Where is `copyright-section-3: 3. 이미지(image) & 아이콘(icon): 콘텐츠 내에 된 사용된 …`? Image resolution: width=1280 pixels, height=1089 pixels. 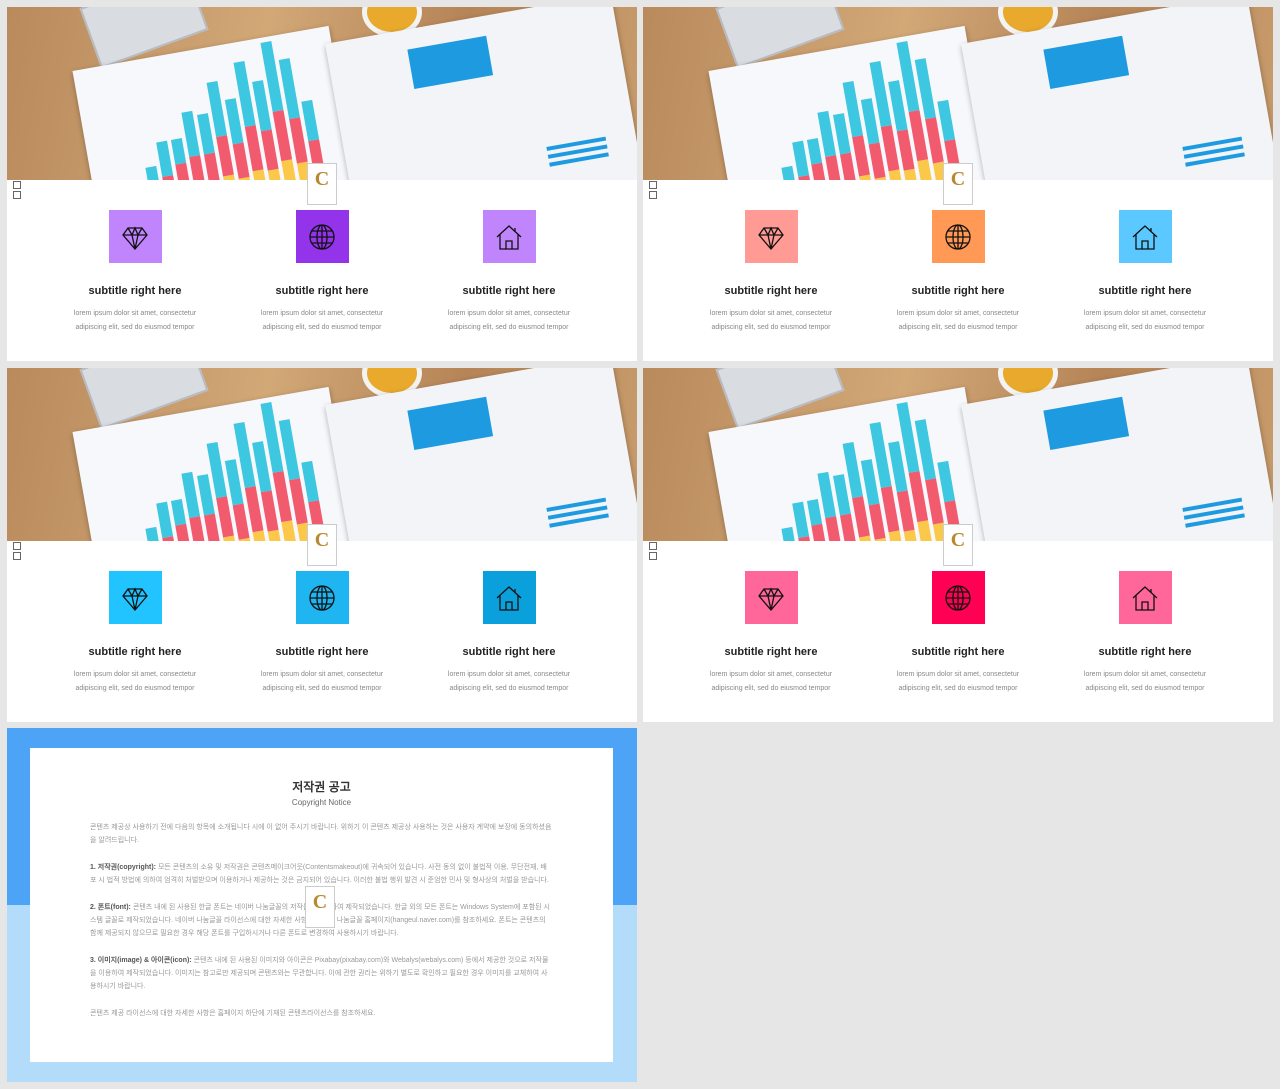 copyright-section-3: 3. 이미지(image) & 아이콘(icon): 콘텐츠 내에 된 사용된 … is located at coordinates (321, 973).